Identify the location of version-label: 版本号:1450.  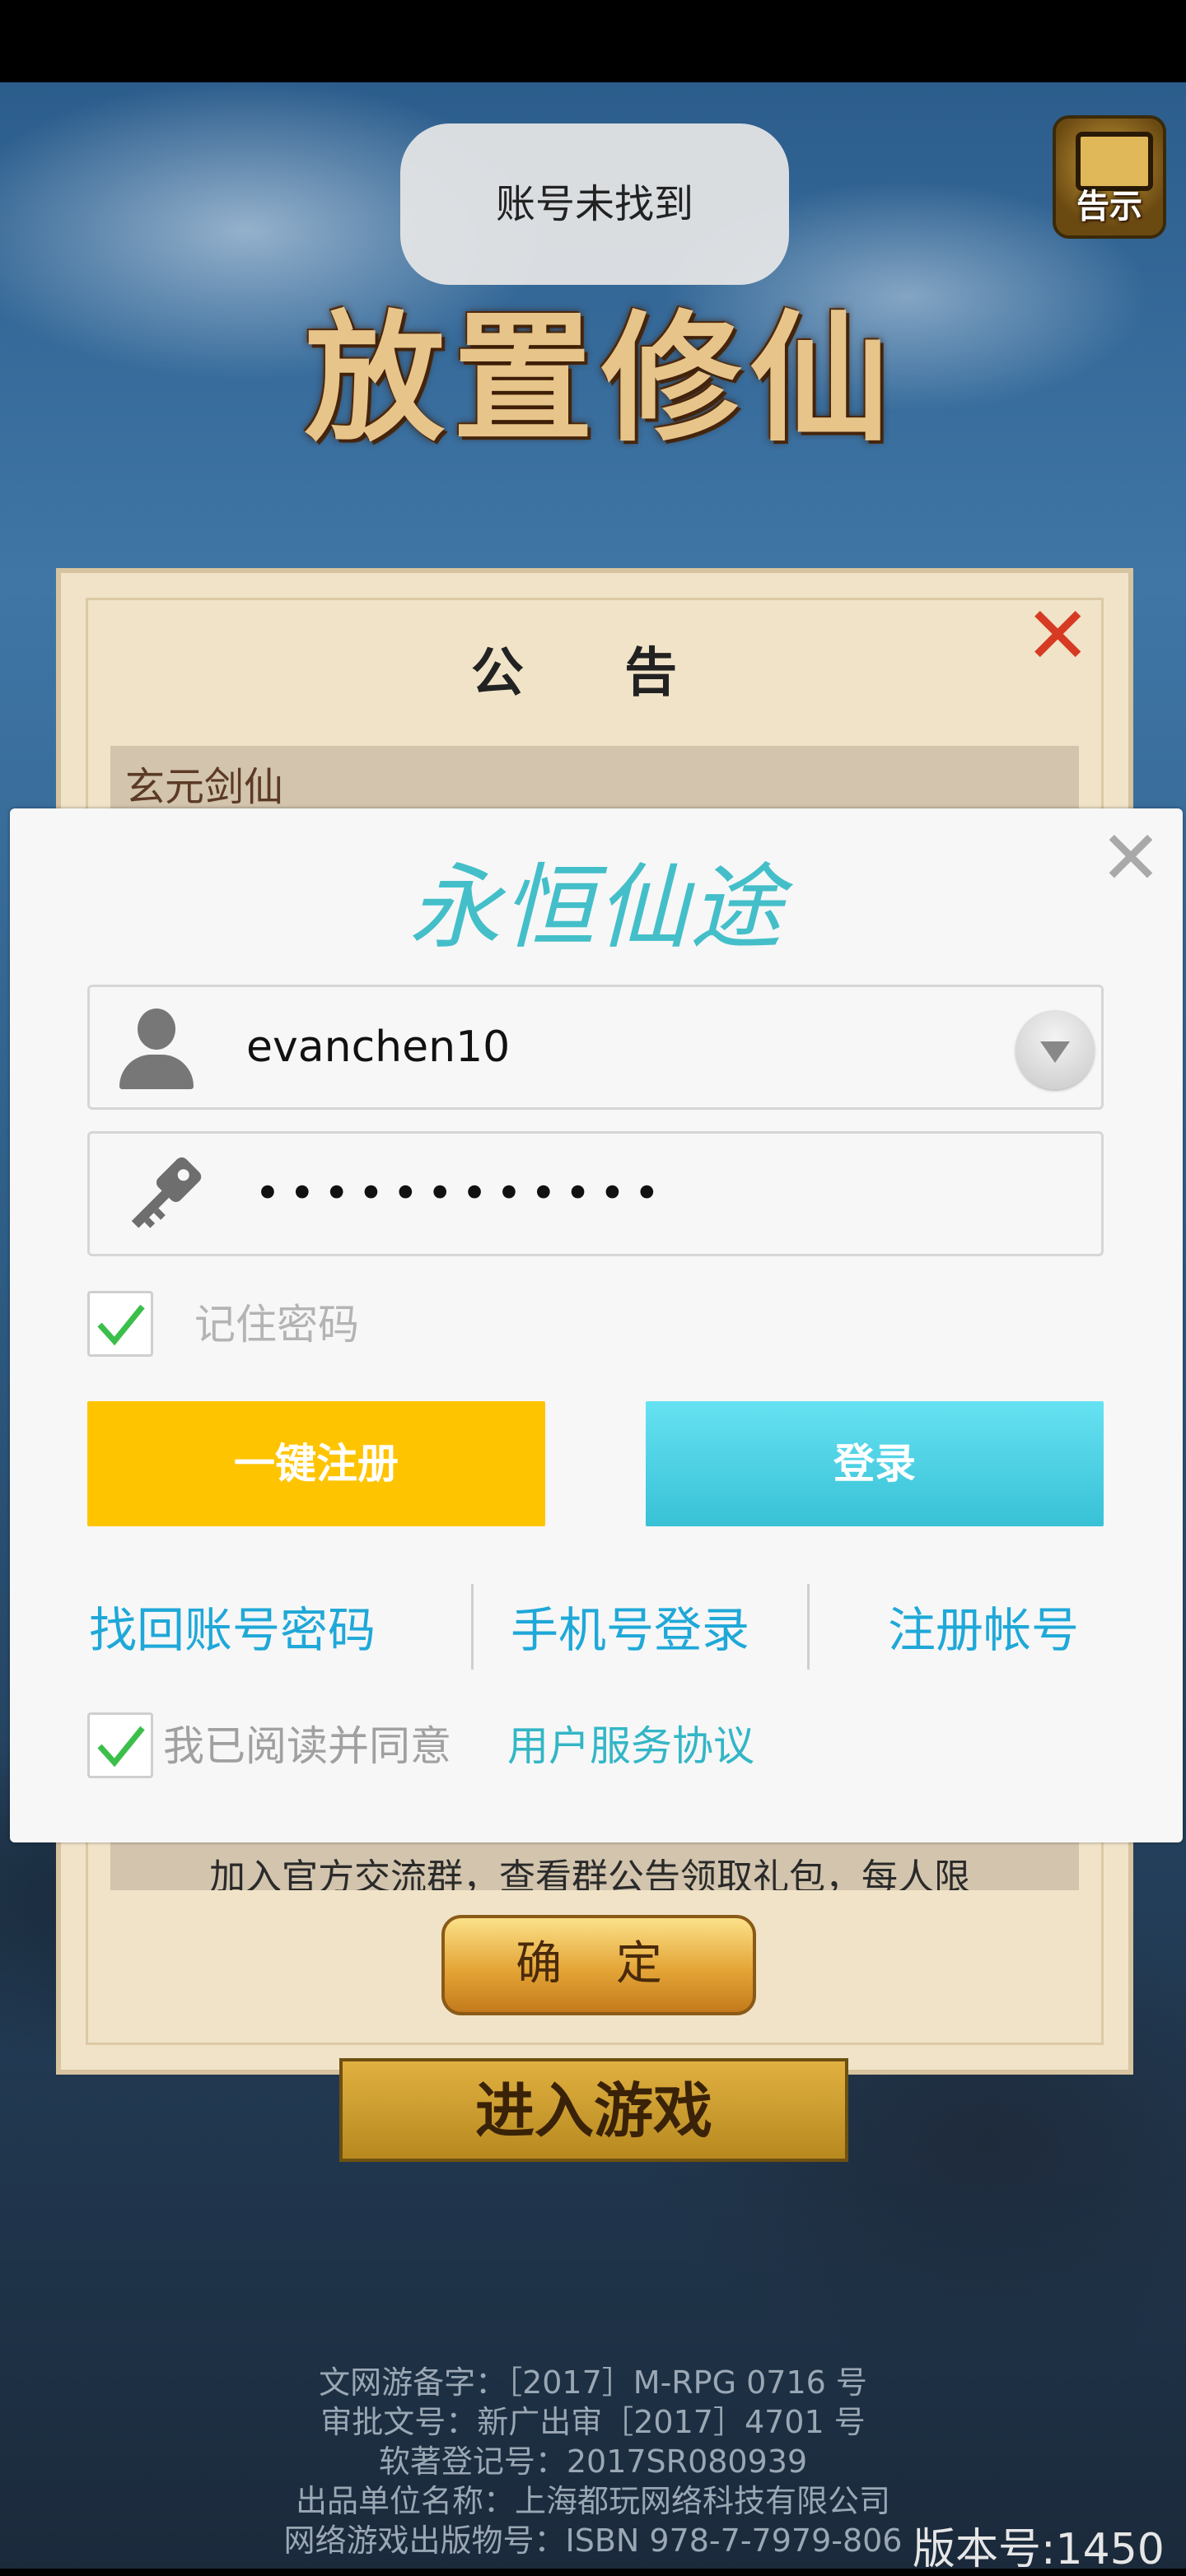
(1039, 2549).